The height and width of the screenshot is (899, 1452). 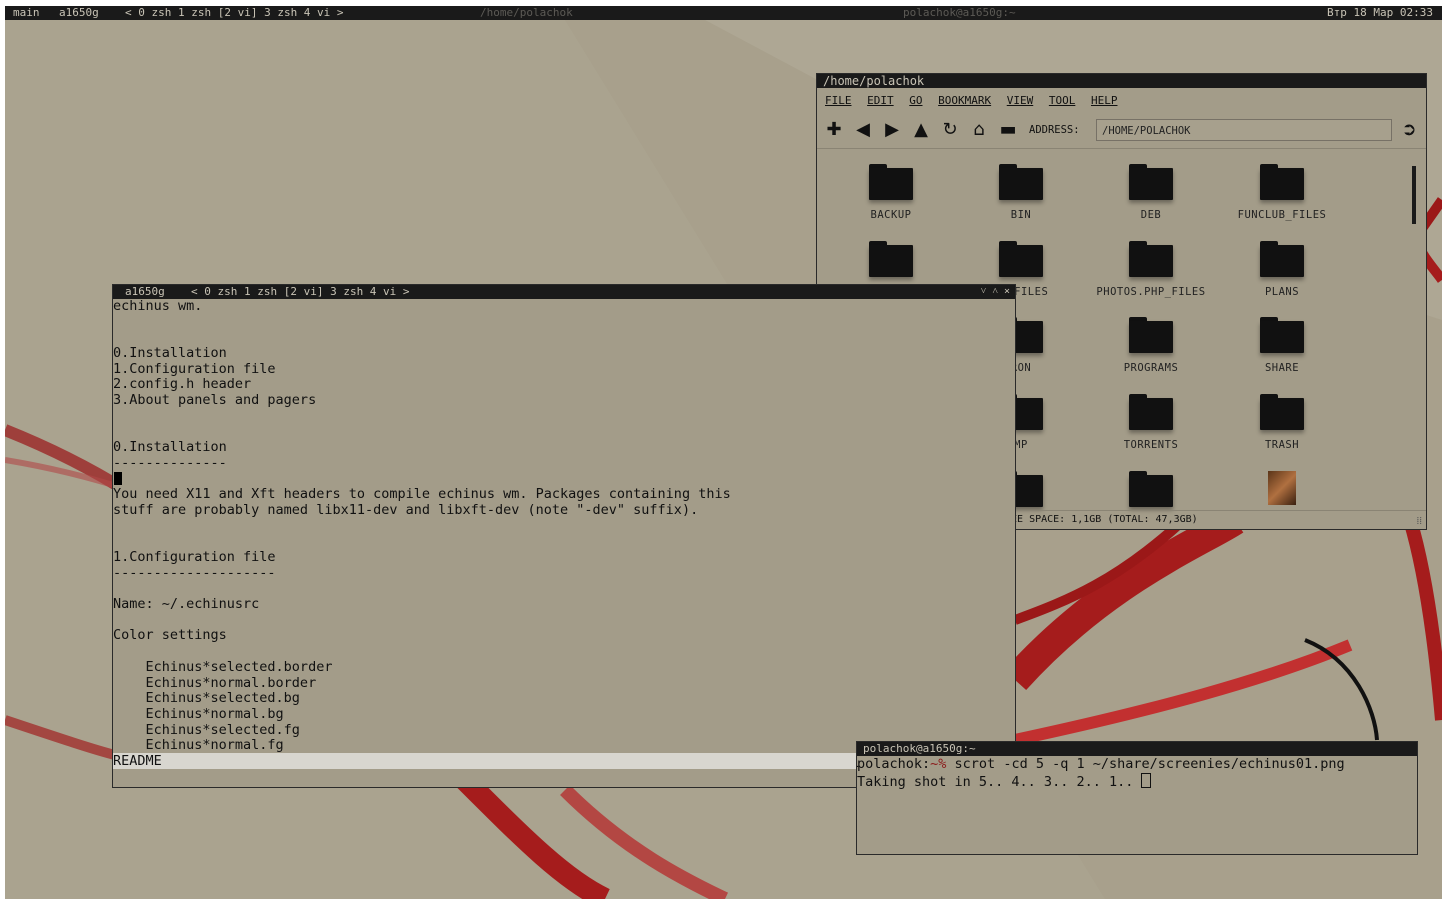 I want to click on menu-help: HELP, so click(x=1104, y=100).